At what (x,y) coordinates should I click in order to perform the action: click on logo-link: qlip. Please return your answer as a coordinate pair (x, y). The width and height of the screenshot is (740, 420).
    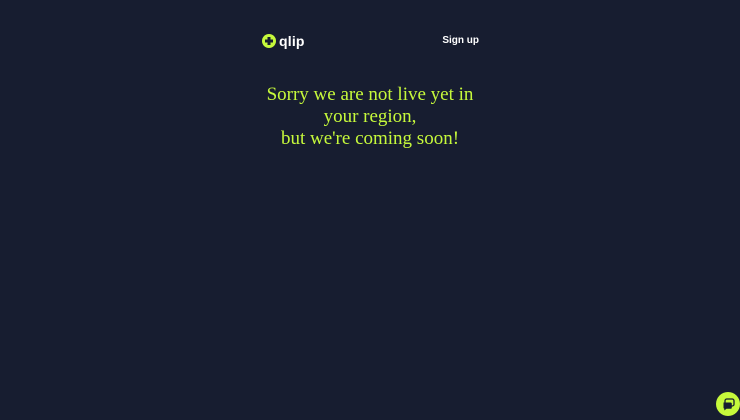
    Looking at the image, I should click on (283, 41).